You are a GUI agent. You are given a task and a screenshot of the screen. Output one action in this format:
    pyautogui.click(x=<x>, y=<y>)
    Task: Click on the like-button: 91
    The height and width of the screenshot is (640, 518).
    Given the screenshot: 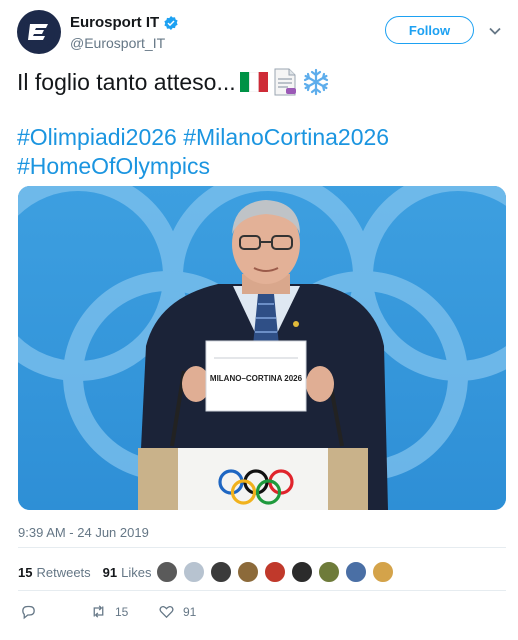 What is the action you would take?
    pyautogui.click(x=177, y=611)
    